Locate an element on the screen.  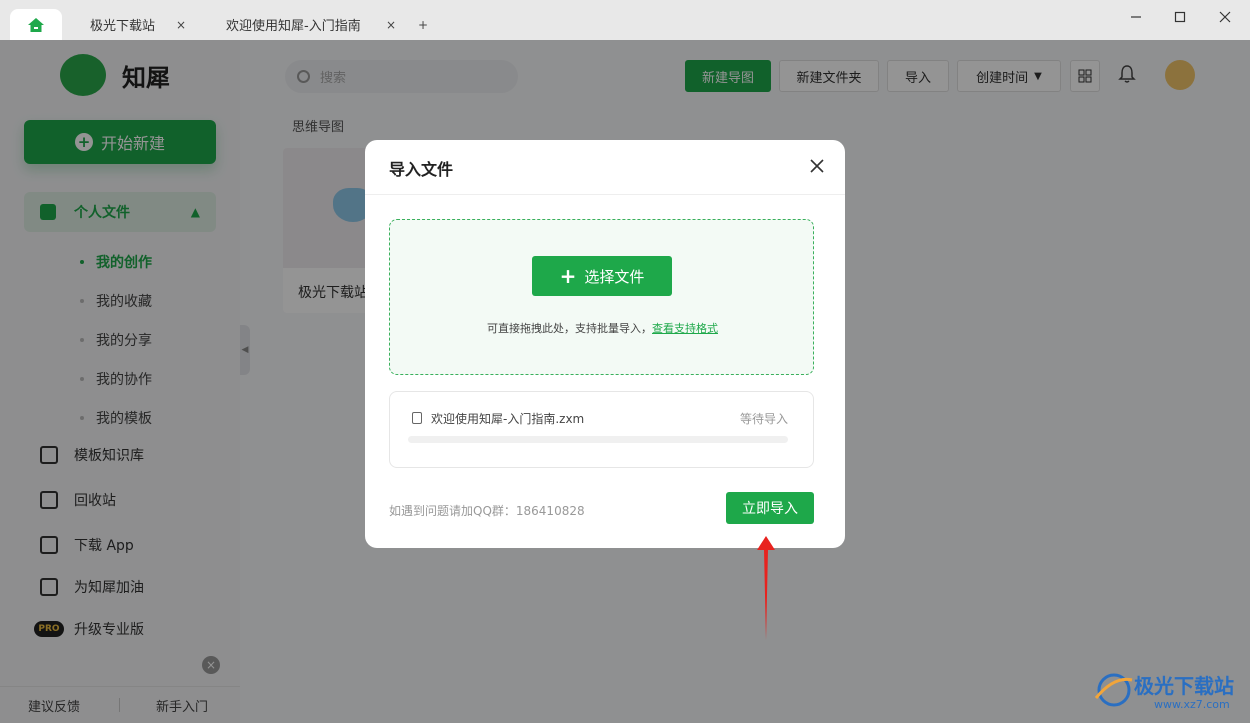
select-file-label: 选择文件 is located at coordinates (614, 276).